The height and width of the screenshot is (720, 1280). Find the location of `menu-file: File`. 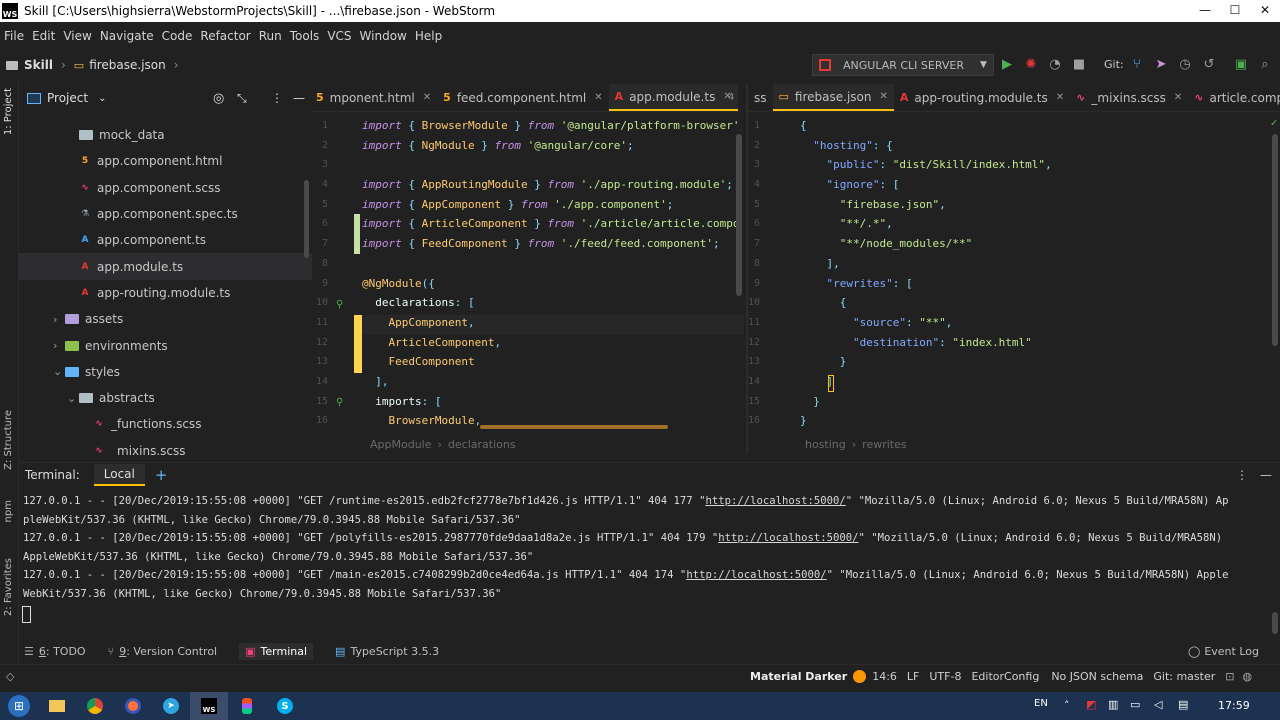

menu-file: File is located at coordinates (14, 36).